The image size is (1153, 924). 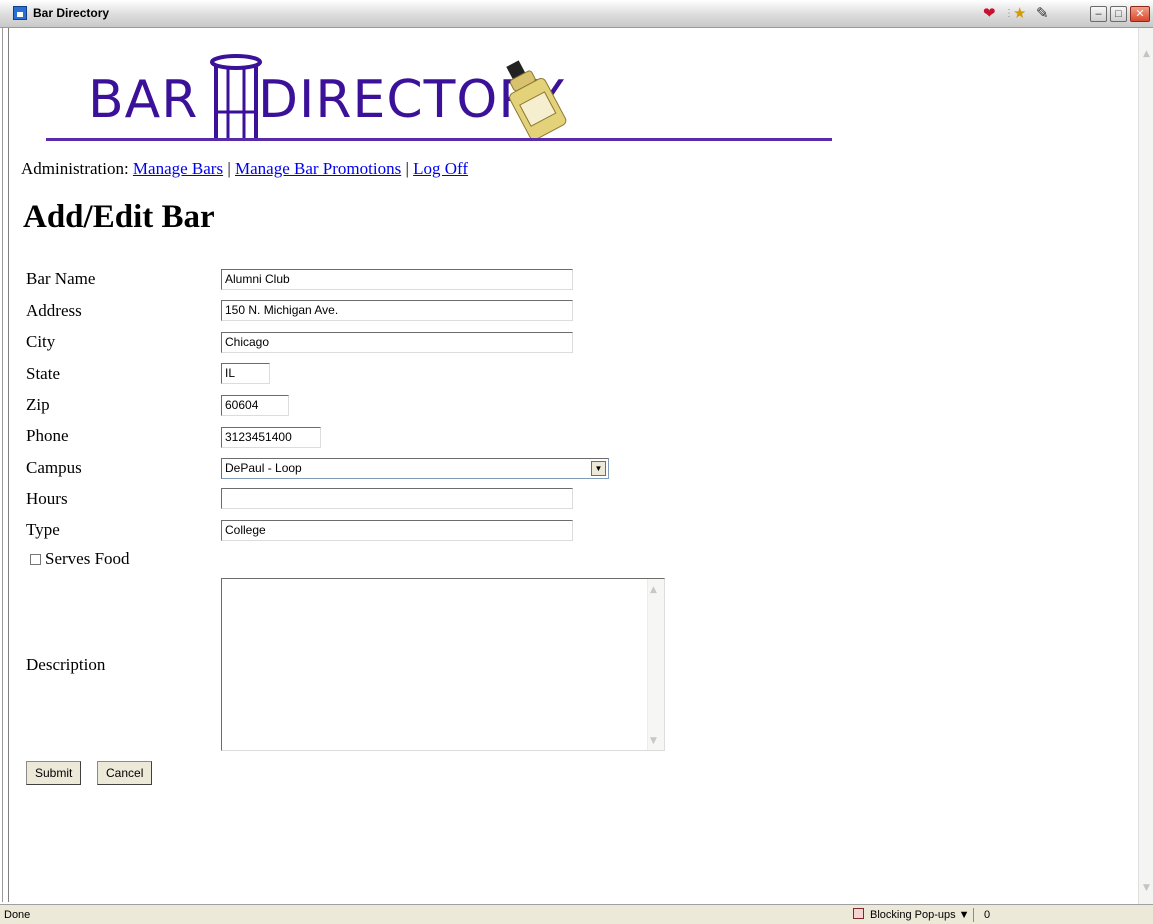 I want to click on submit-button: Submit, so click(x=54, y=773).